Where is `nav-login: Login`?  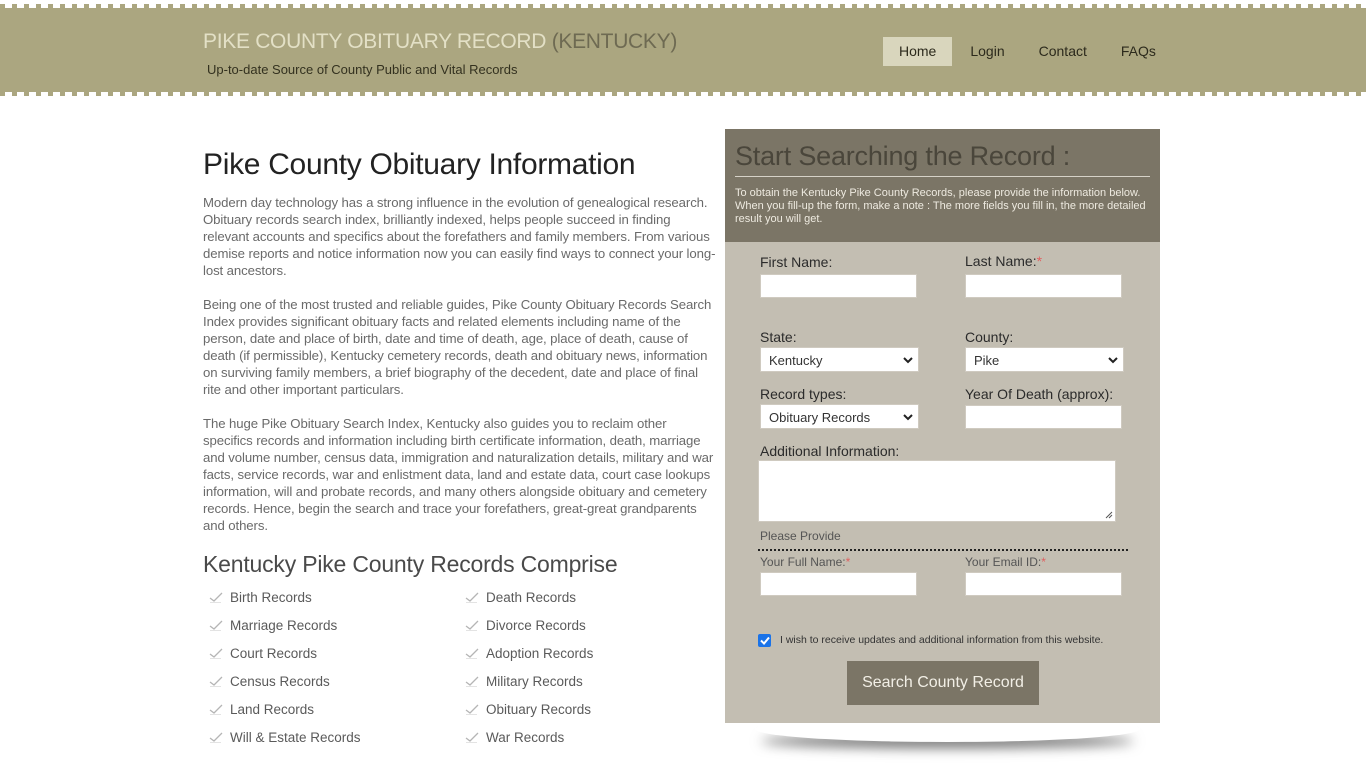 nav-login: Login is located at coordinates (987, 51).